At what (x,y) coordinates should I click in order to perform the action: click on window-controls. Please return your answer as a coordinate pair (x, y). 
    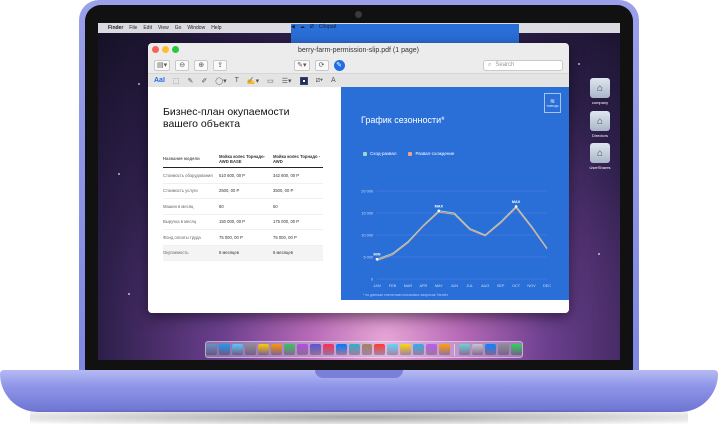
    Looking at the image, I should click on (165, 49).